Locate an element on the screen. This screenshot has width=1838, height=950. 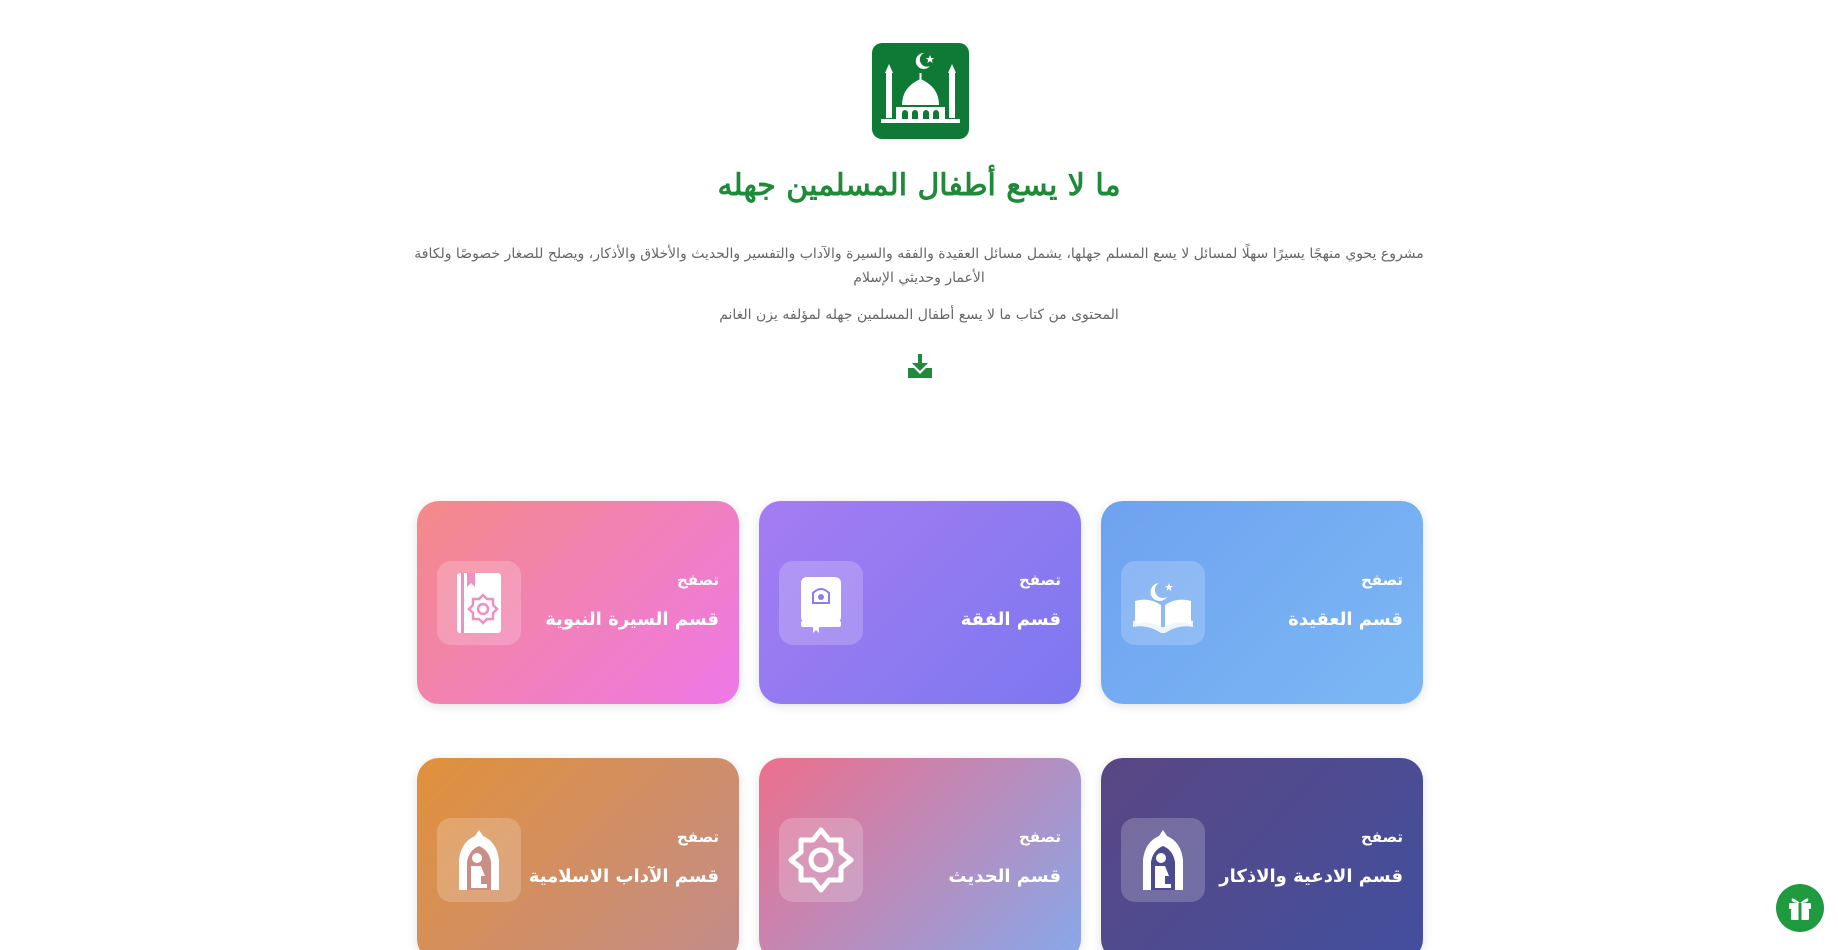
card-hadith: تصفح قسم الحديث is located at coordinates (920, 854).